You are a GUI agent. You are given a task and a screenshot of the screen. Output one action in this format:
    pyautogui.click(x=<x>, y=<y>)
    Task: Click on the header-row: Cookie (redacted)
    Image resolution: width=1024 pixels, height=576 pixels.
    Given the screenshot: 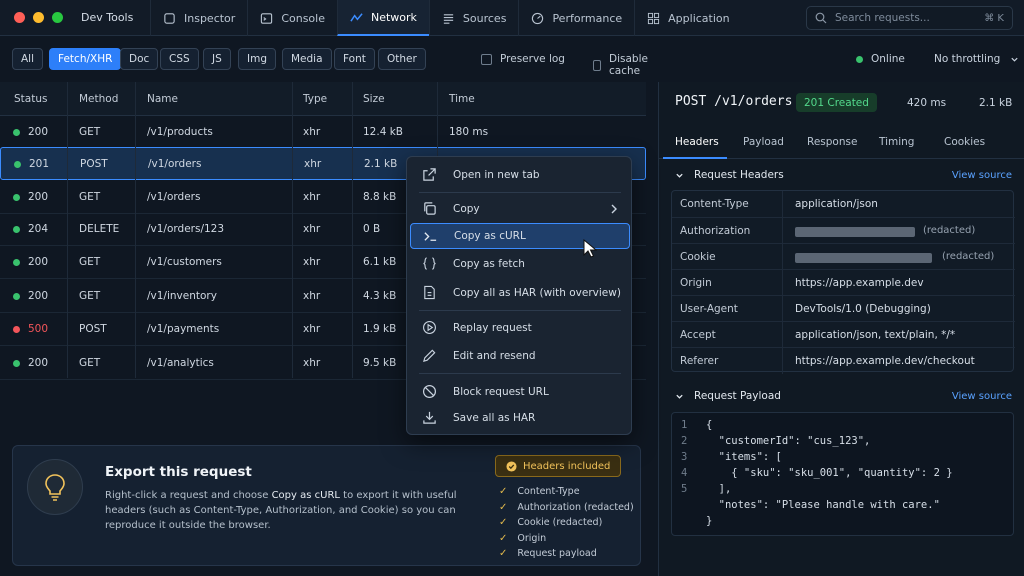 What is the action you would take?
    pyautogui.click(x=843, y=256)
    